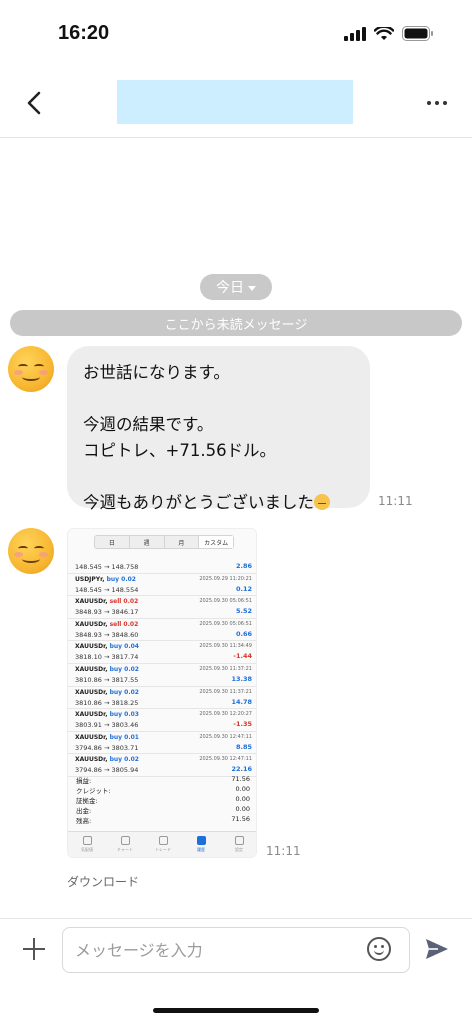 The width and height of the screenshot is (472, 1024). I want to click on summary-row: 残高: 71.56, so click(162, 820).